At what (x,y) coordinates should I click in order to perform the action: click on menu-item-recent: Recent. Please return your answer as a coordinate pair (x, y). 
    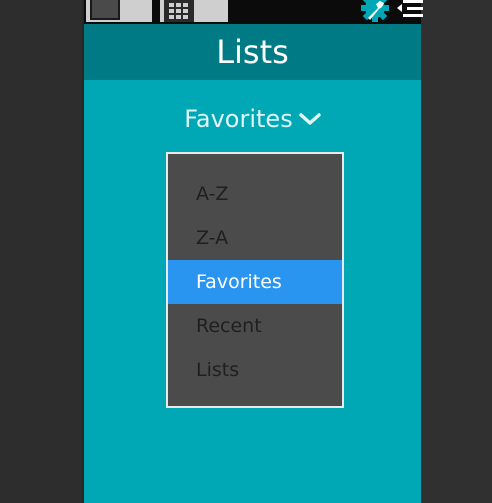
    Looking at the image, I should click on (255, 326).